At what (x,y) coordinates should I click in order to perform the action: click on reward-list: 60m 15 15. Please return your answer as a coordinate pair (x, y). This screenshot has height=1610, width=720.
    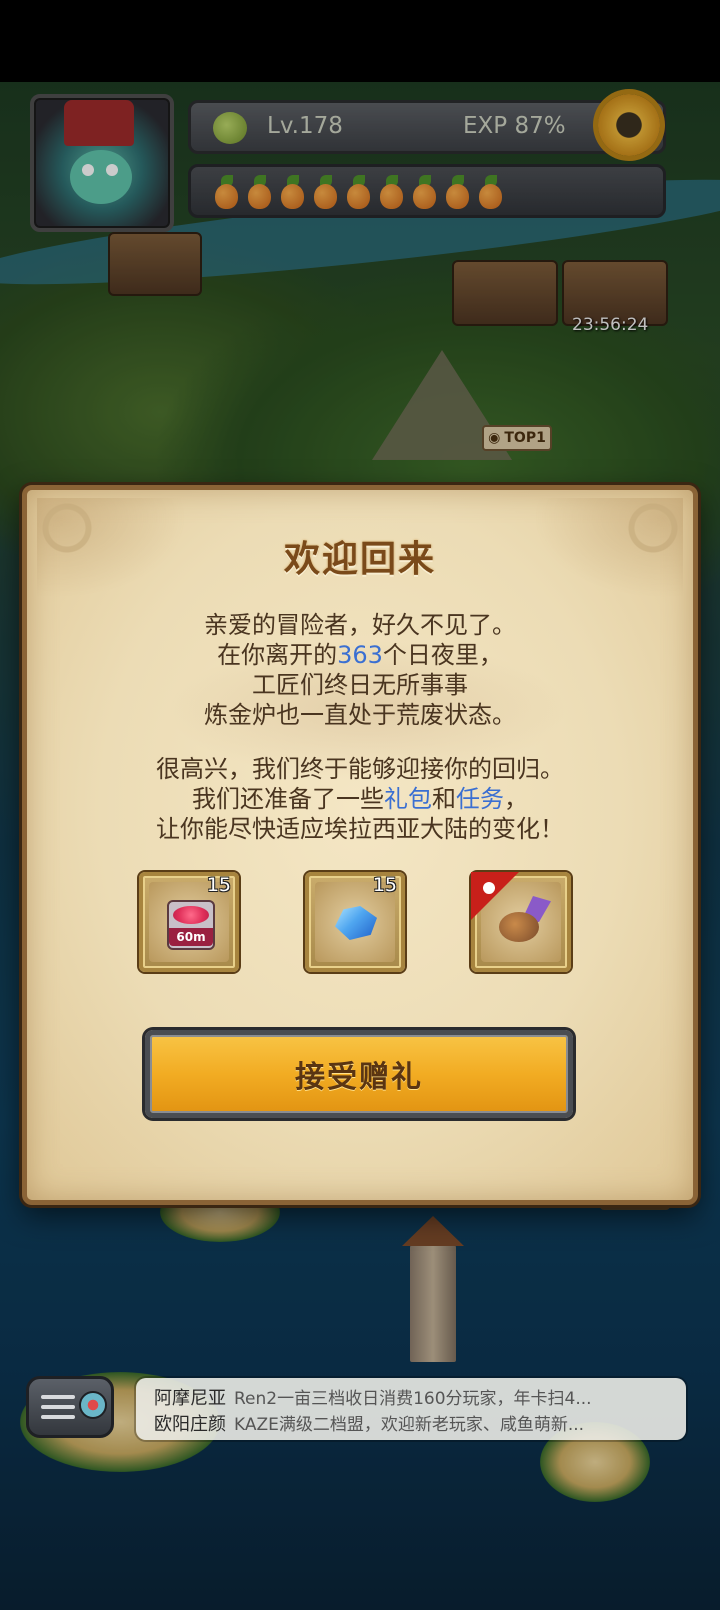
    Looking at the image, I should click on (356, 923).